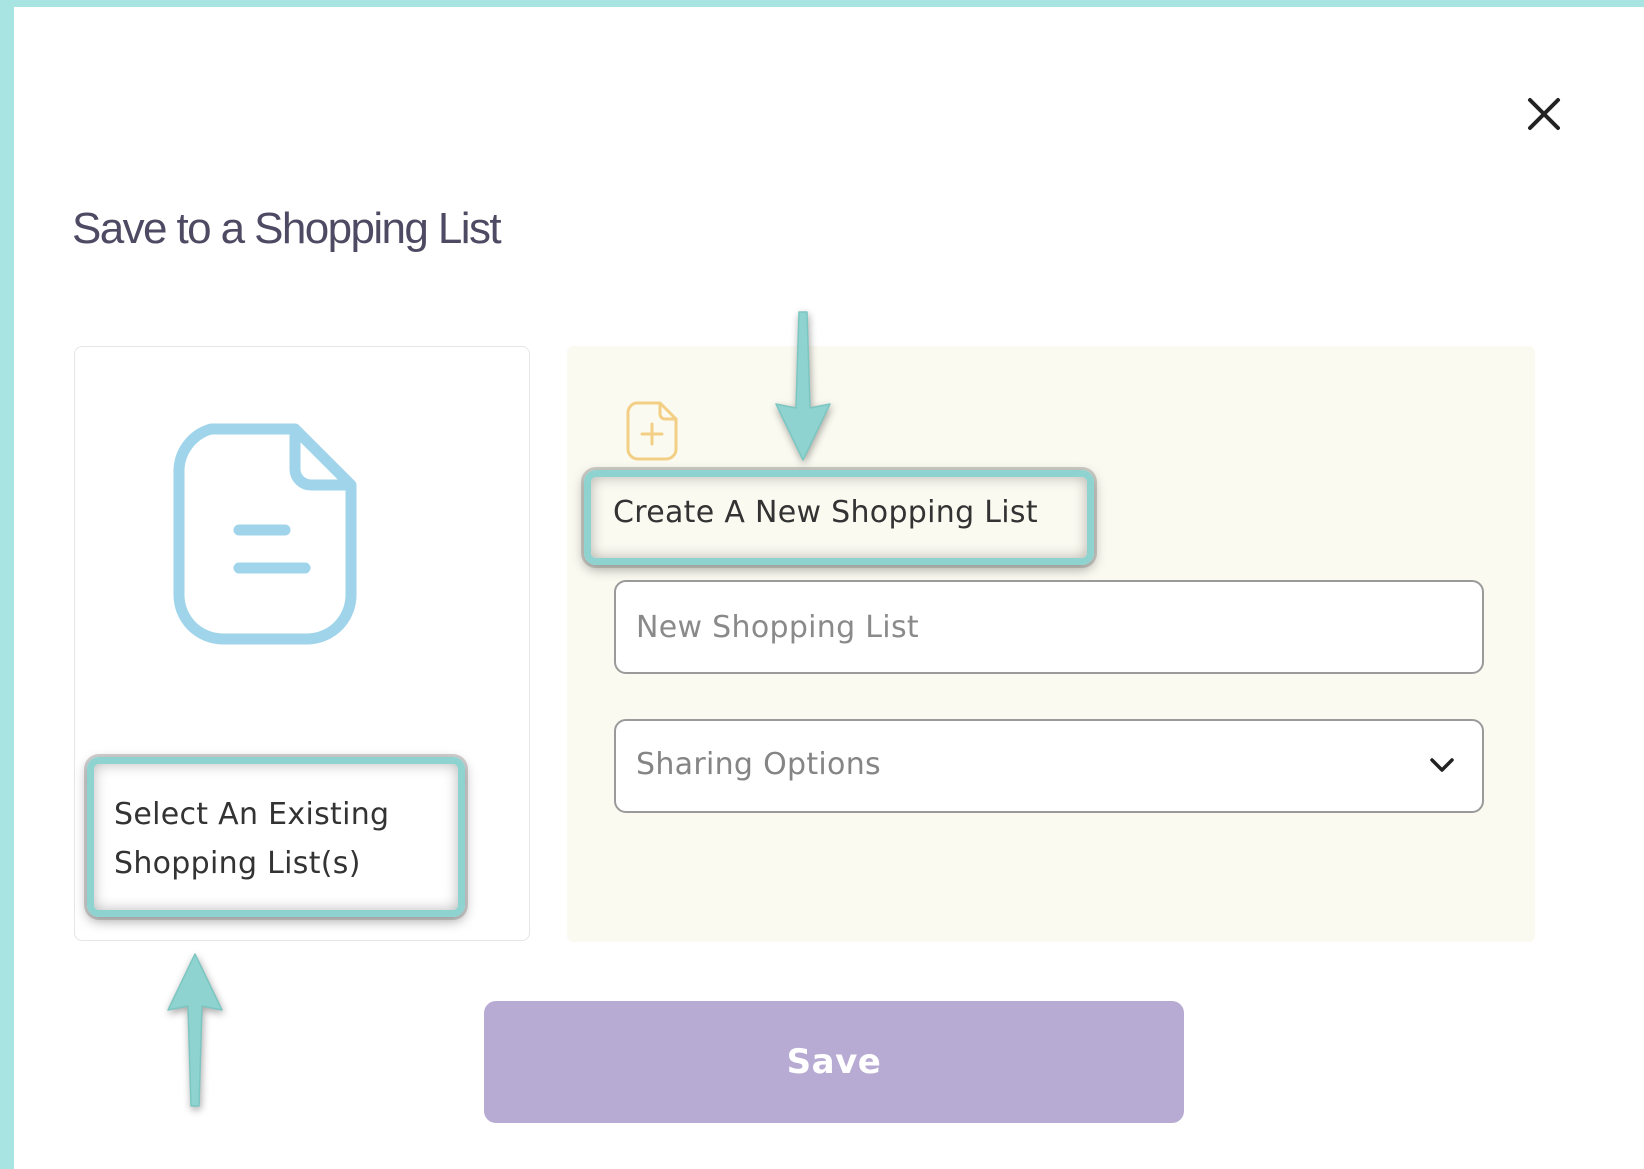 This screenshot has width=1644, height=1169. I want to click on create-new-list-label: Create A New Shopping List, so click(825, 512).